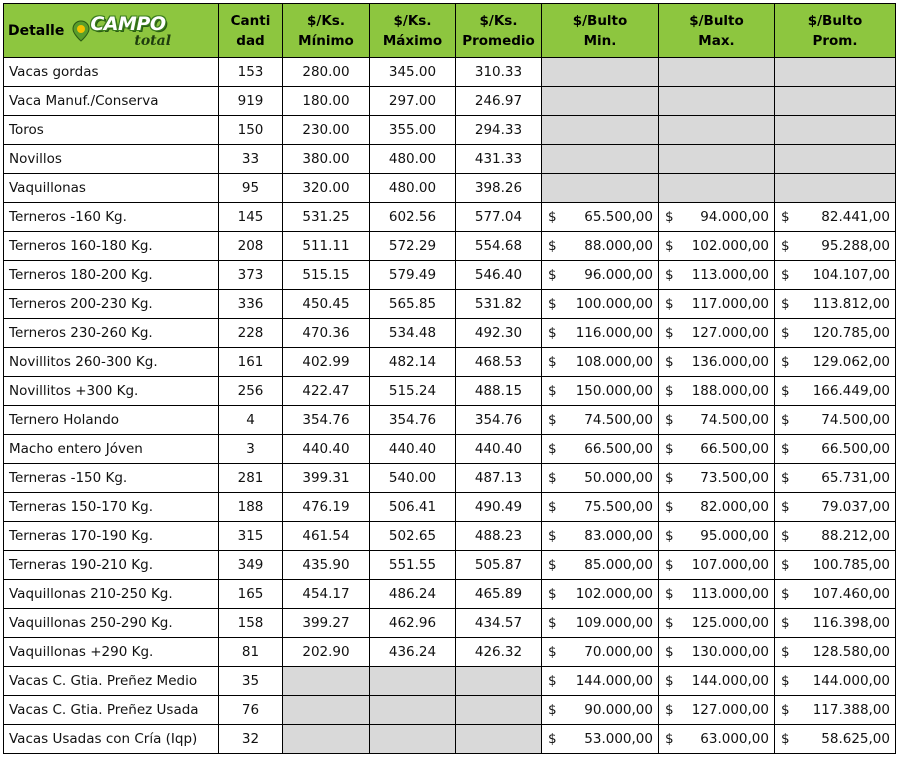  What do you see at coordinates (498, 681) in the screenshot?
I see `cell-kg-prom-empty` at bounding box center [498, 681].